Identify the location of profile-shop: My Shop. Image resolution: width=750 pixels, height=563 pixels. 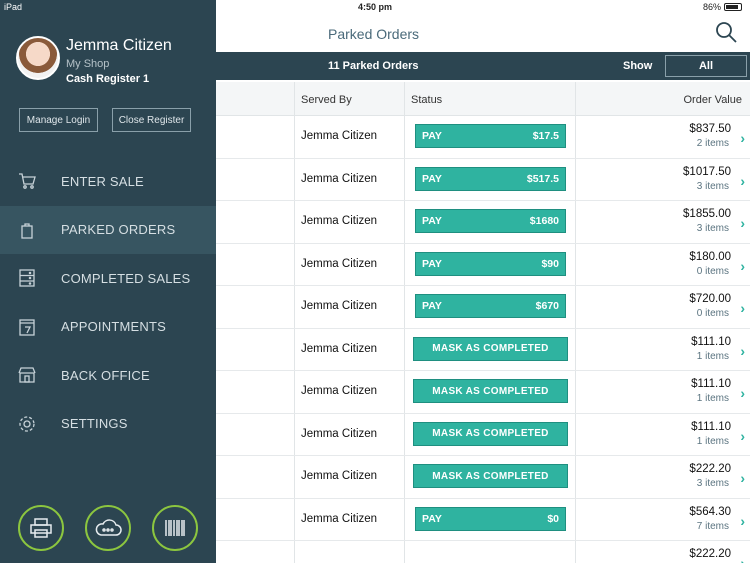
(88, 64).